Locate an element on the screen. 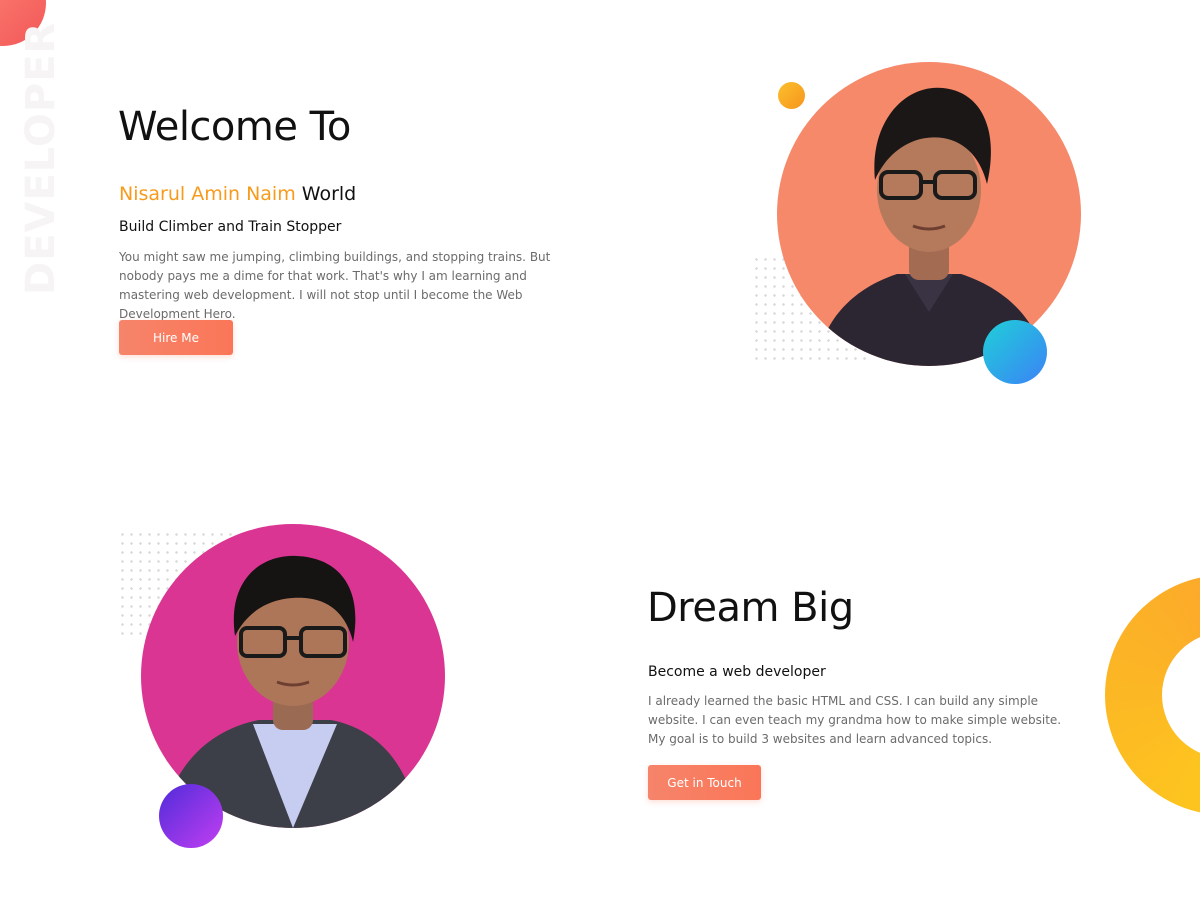 The width and height of the screenshot is (1200, 900). hero-tagline: Build Climber and Train Stopper is located at coordinates (230, 227).